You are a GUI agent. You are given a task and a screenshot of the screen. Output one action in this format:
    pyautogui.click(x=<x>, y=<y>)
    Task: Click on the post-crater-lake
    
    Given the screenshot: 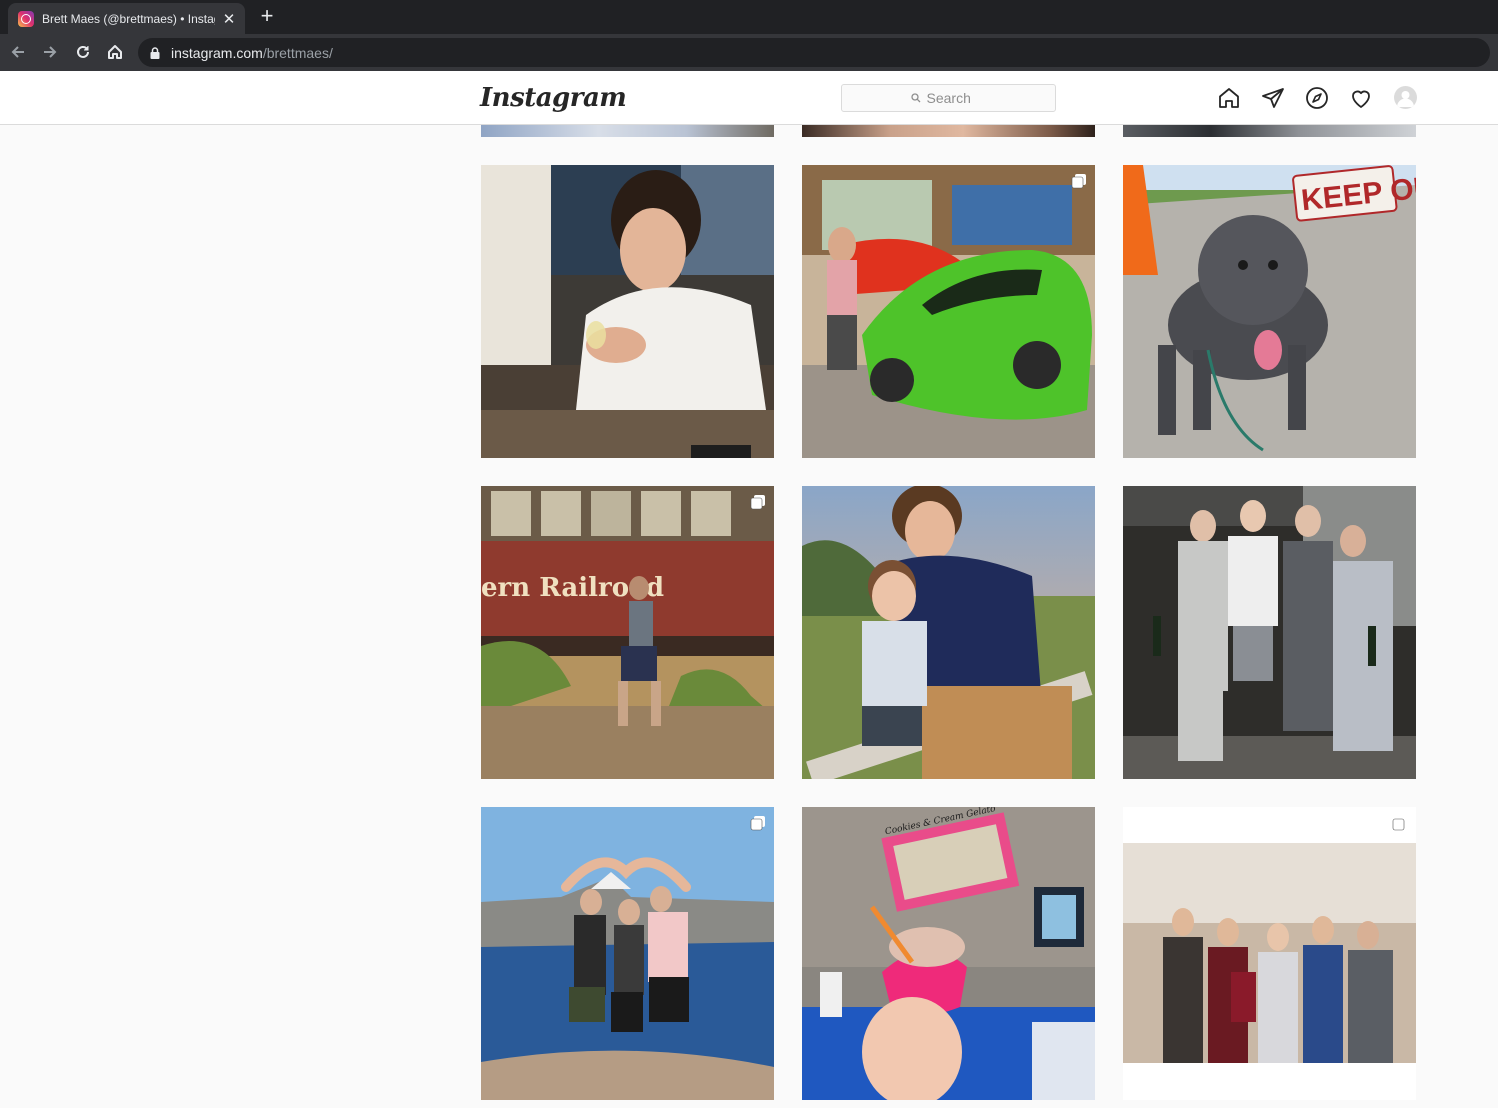 What is the action you would take?
    pyautogui.click(x=627, y=953)
    